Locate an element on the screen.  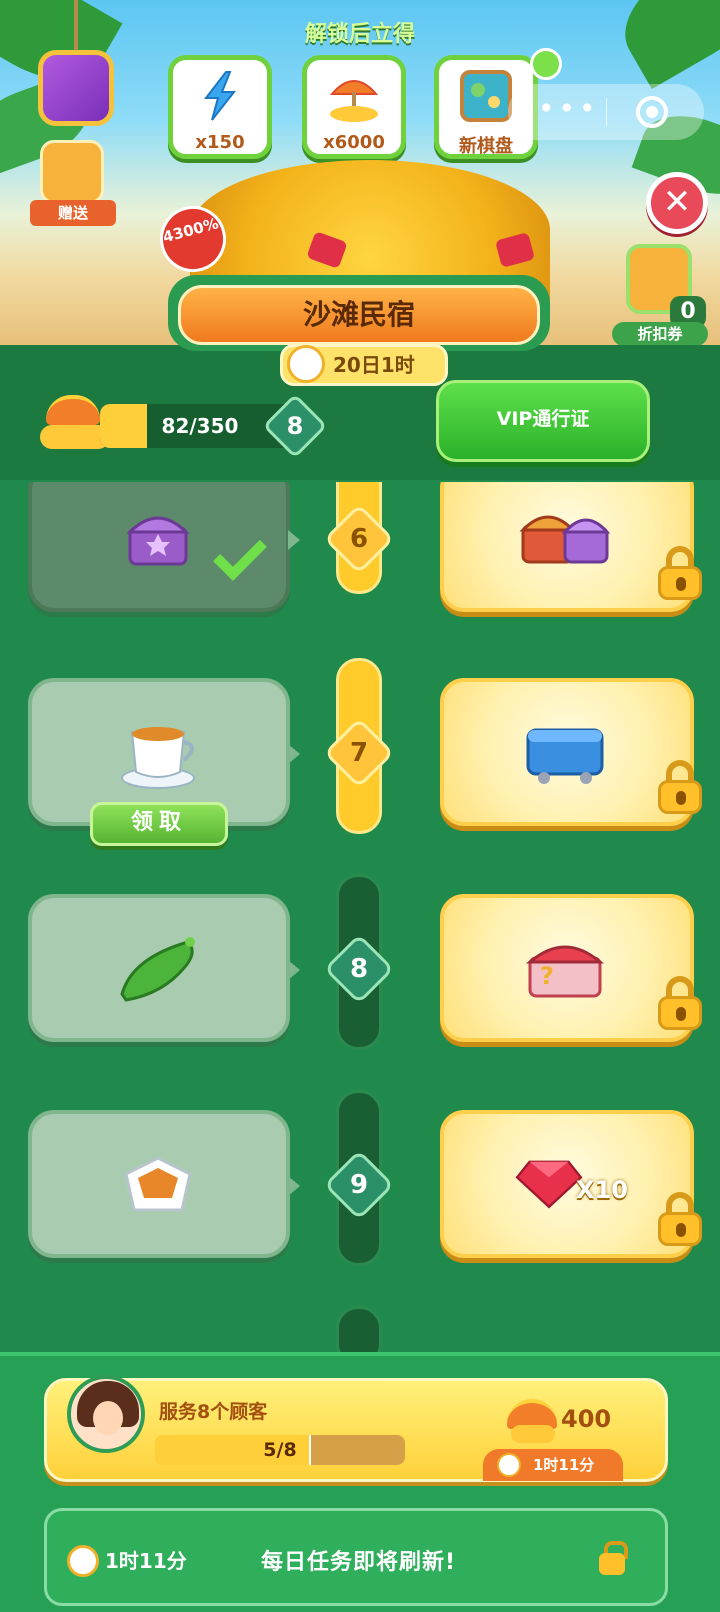
track-row: 8 ? is located at coordinates (360, 984).